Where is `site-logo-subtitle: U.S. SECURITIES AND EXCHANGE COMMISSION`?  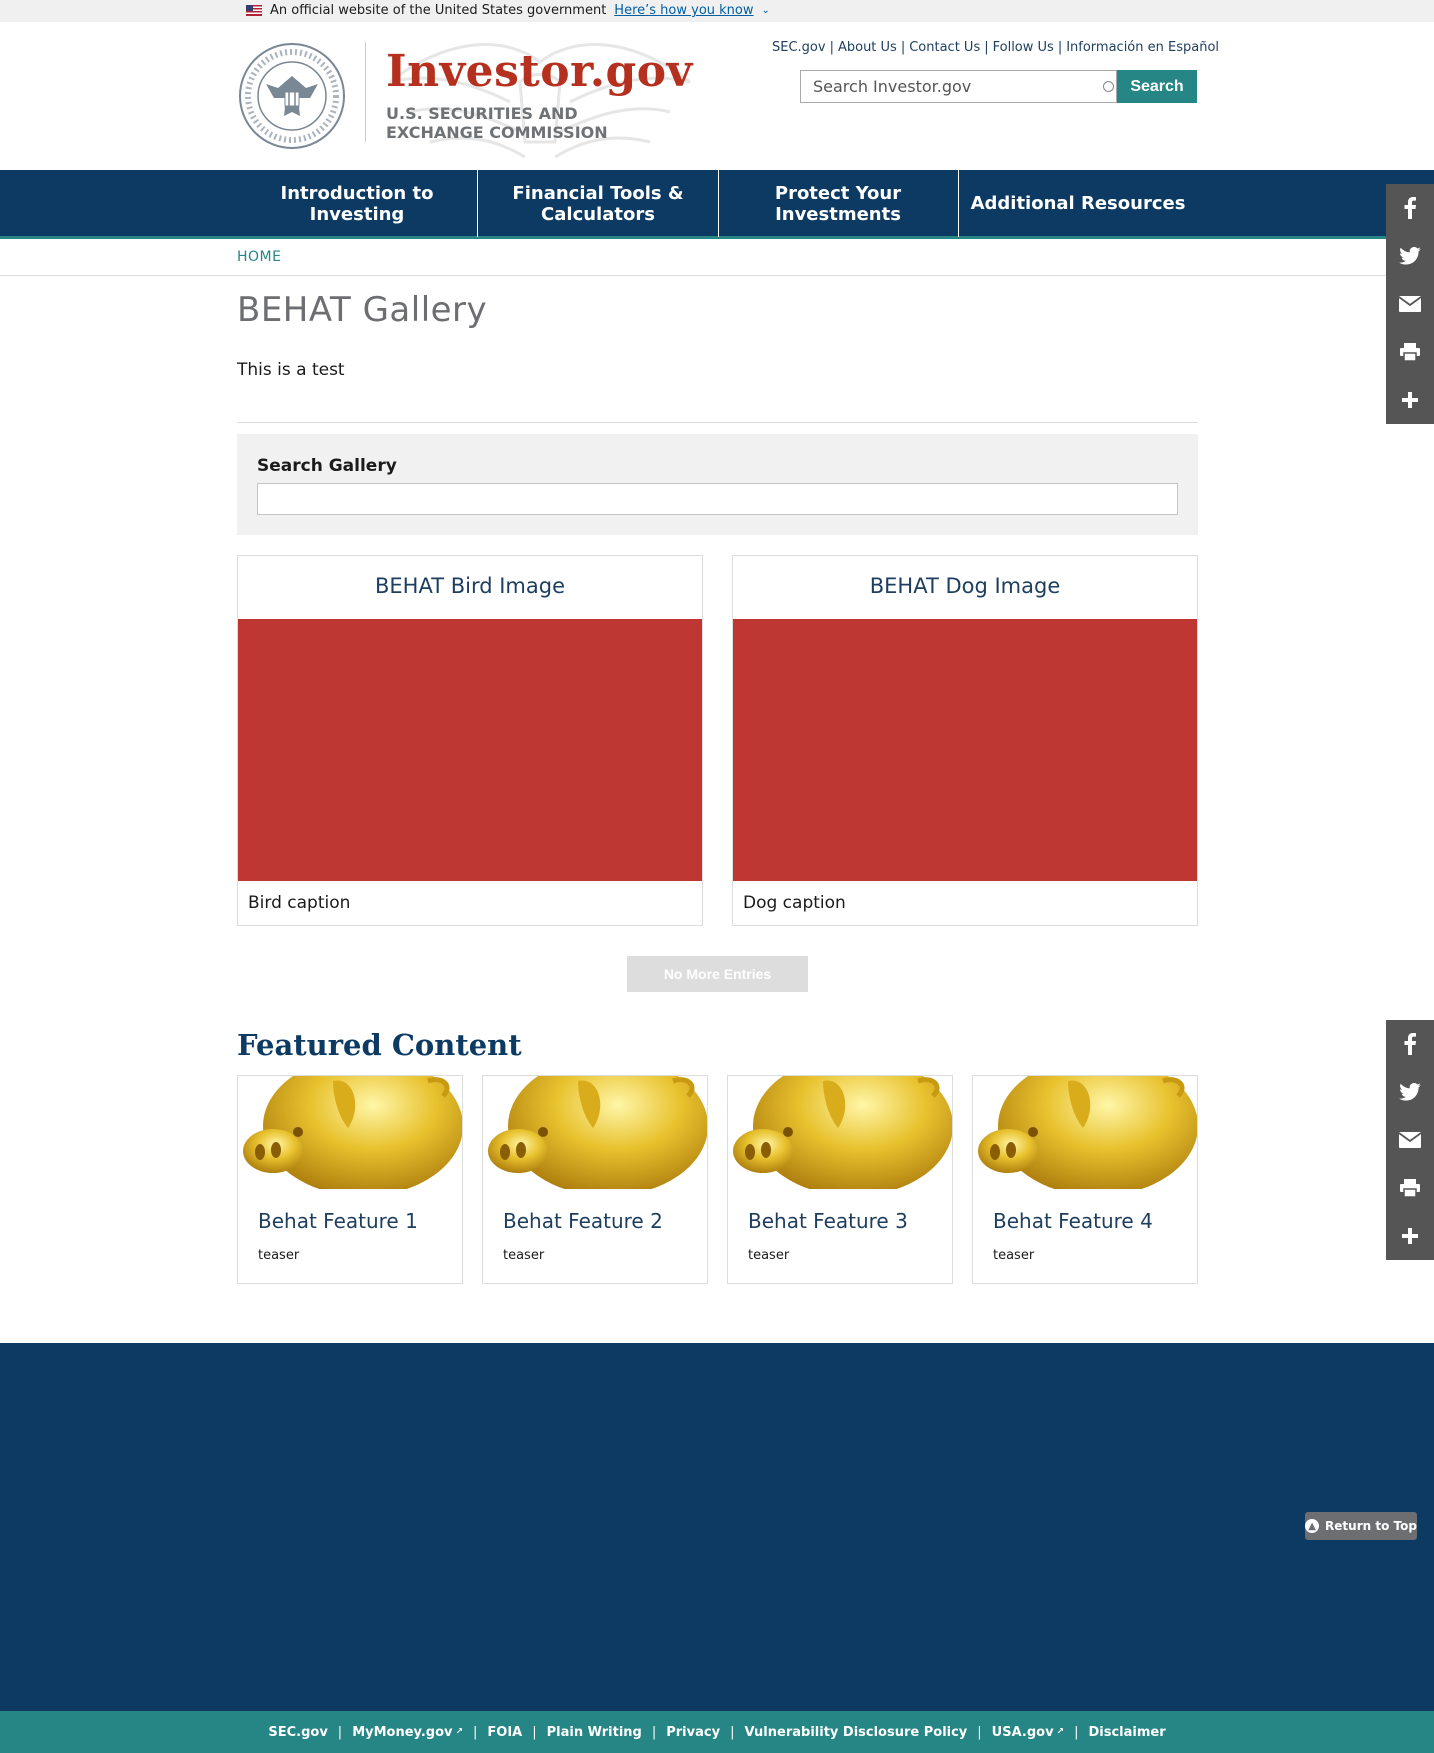
site-logo-subtitle: U.S. SECURITIES AND EXCHANGE COMMISSION is located at coordinates (497, 123).